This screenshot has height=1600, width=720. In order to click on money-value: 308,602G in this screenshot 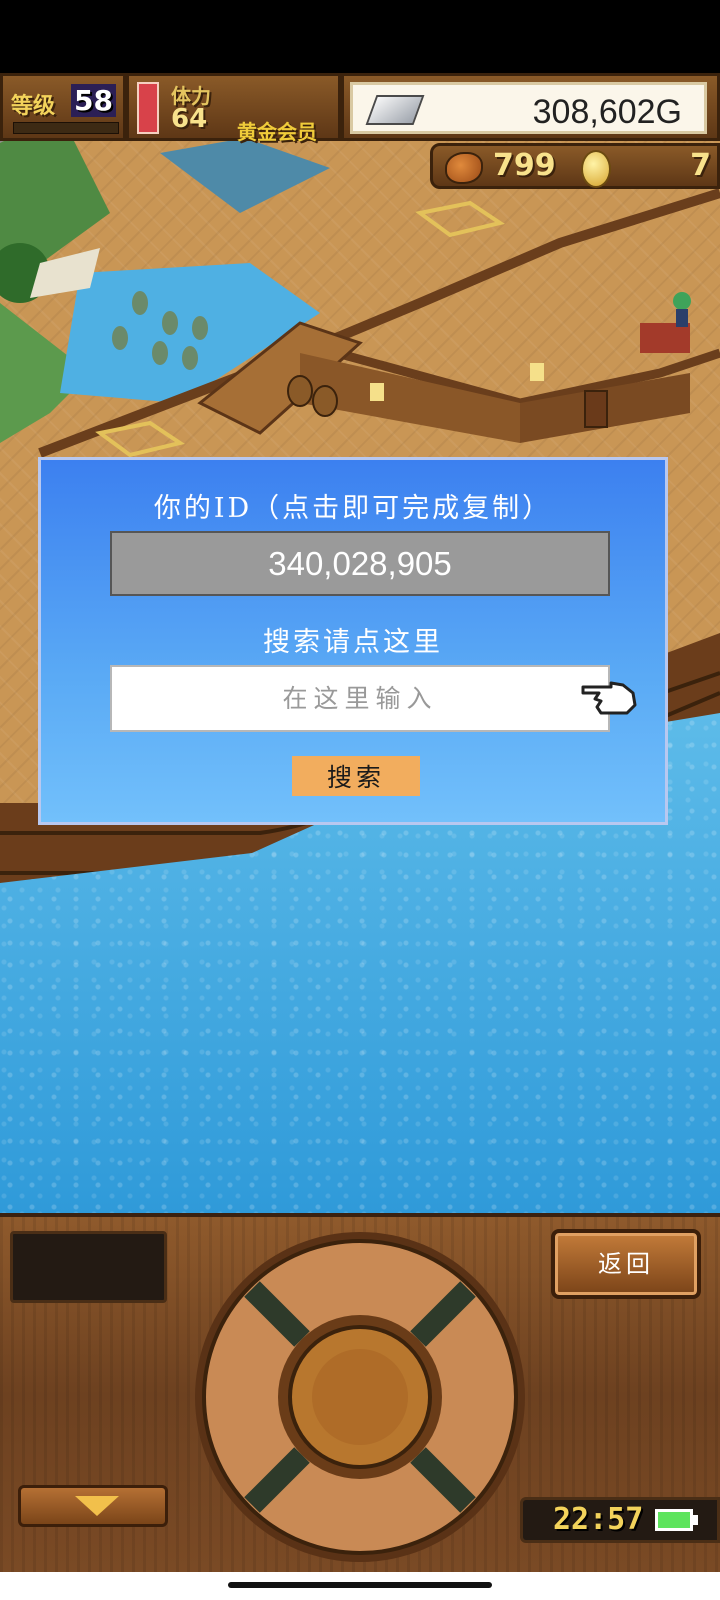, I will do `click(607, 112)`.